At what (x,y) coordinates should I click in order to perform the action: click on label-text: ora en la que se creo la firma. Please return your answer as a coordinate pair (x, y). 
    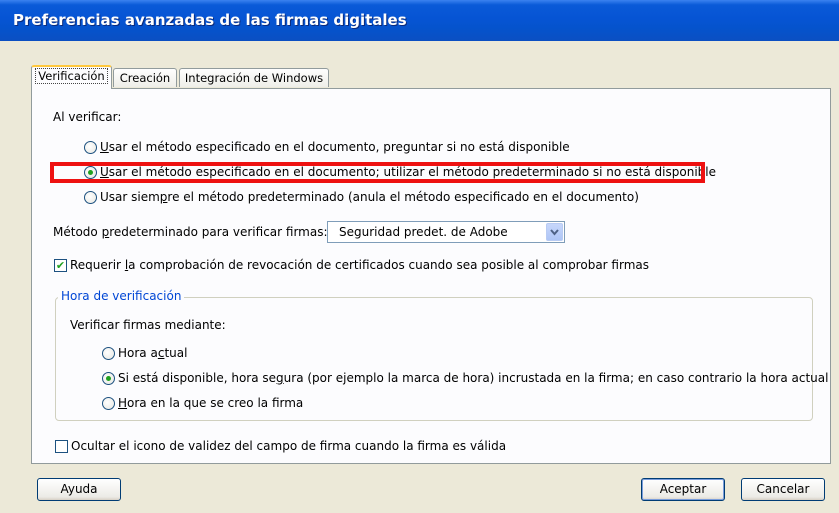
    Looking at the image, I should click on (215, 403).